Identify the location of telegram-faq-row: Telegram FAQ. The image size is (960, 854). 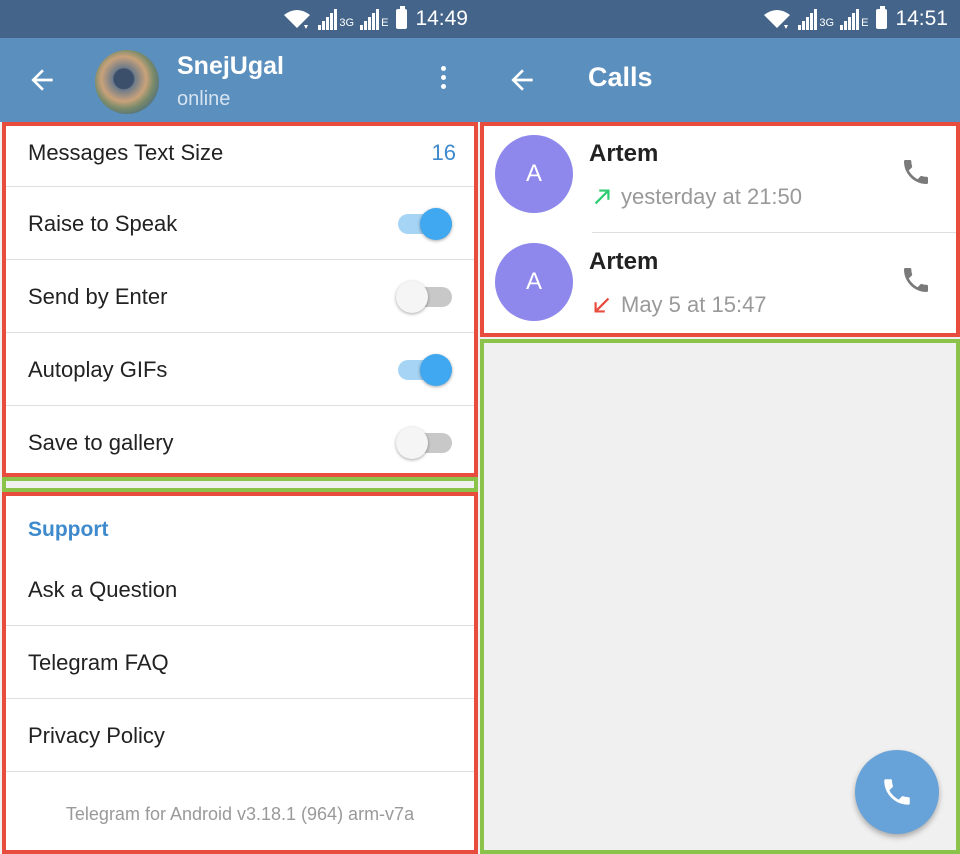
(240, 662).